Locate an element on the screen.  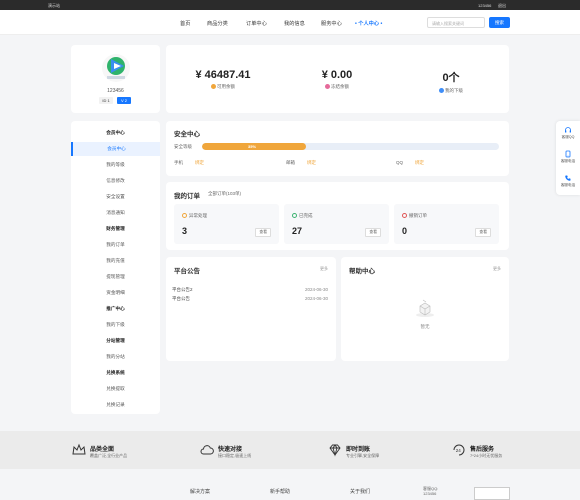
security-item-status: 绑定 is located at coordinates (420, 162).